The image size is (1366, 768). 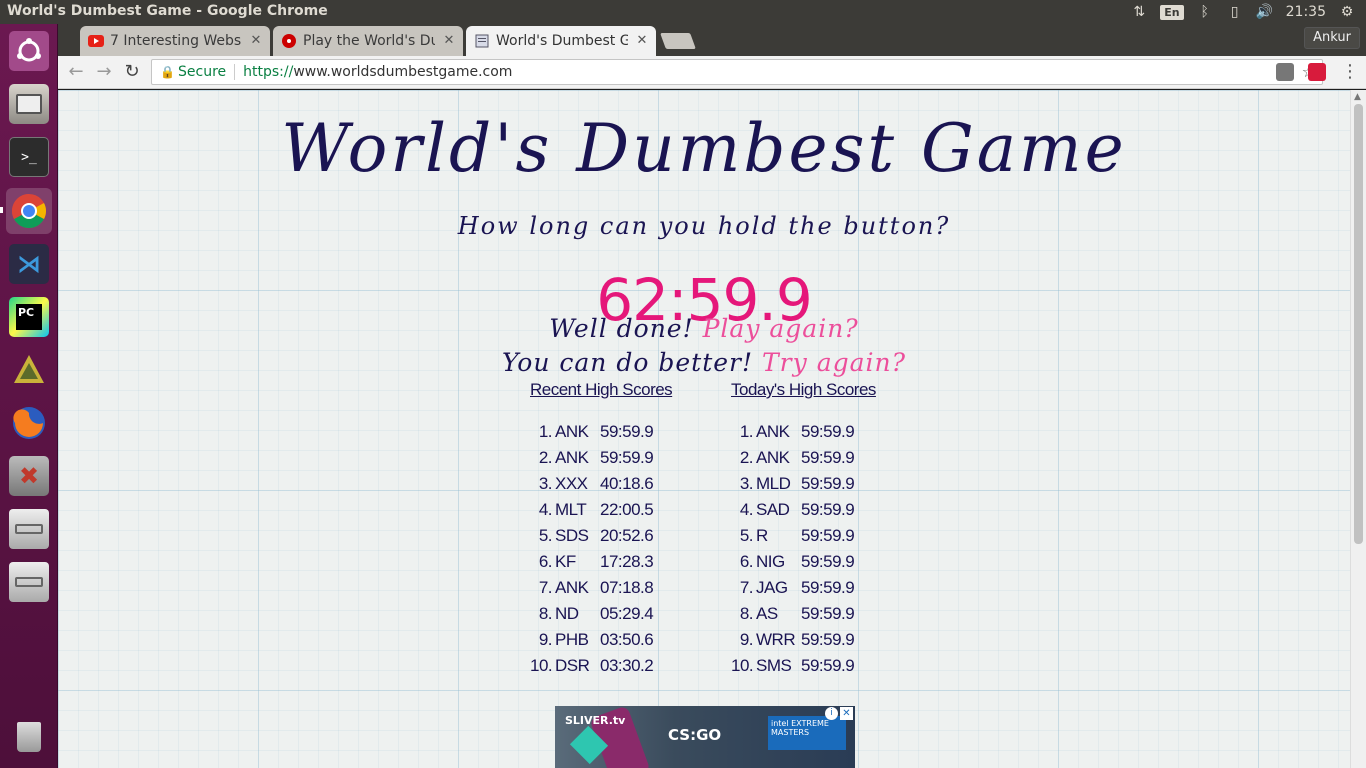 I want to click on score-time: 20:52.6, so click(x=627, y=535).